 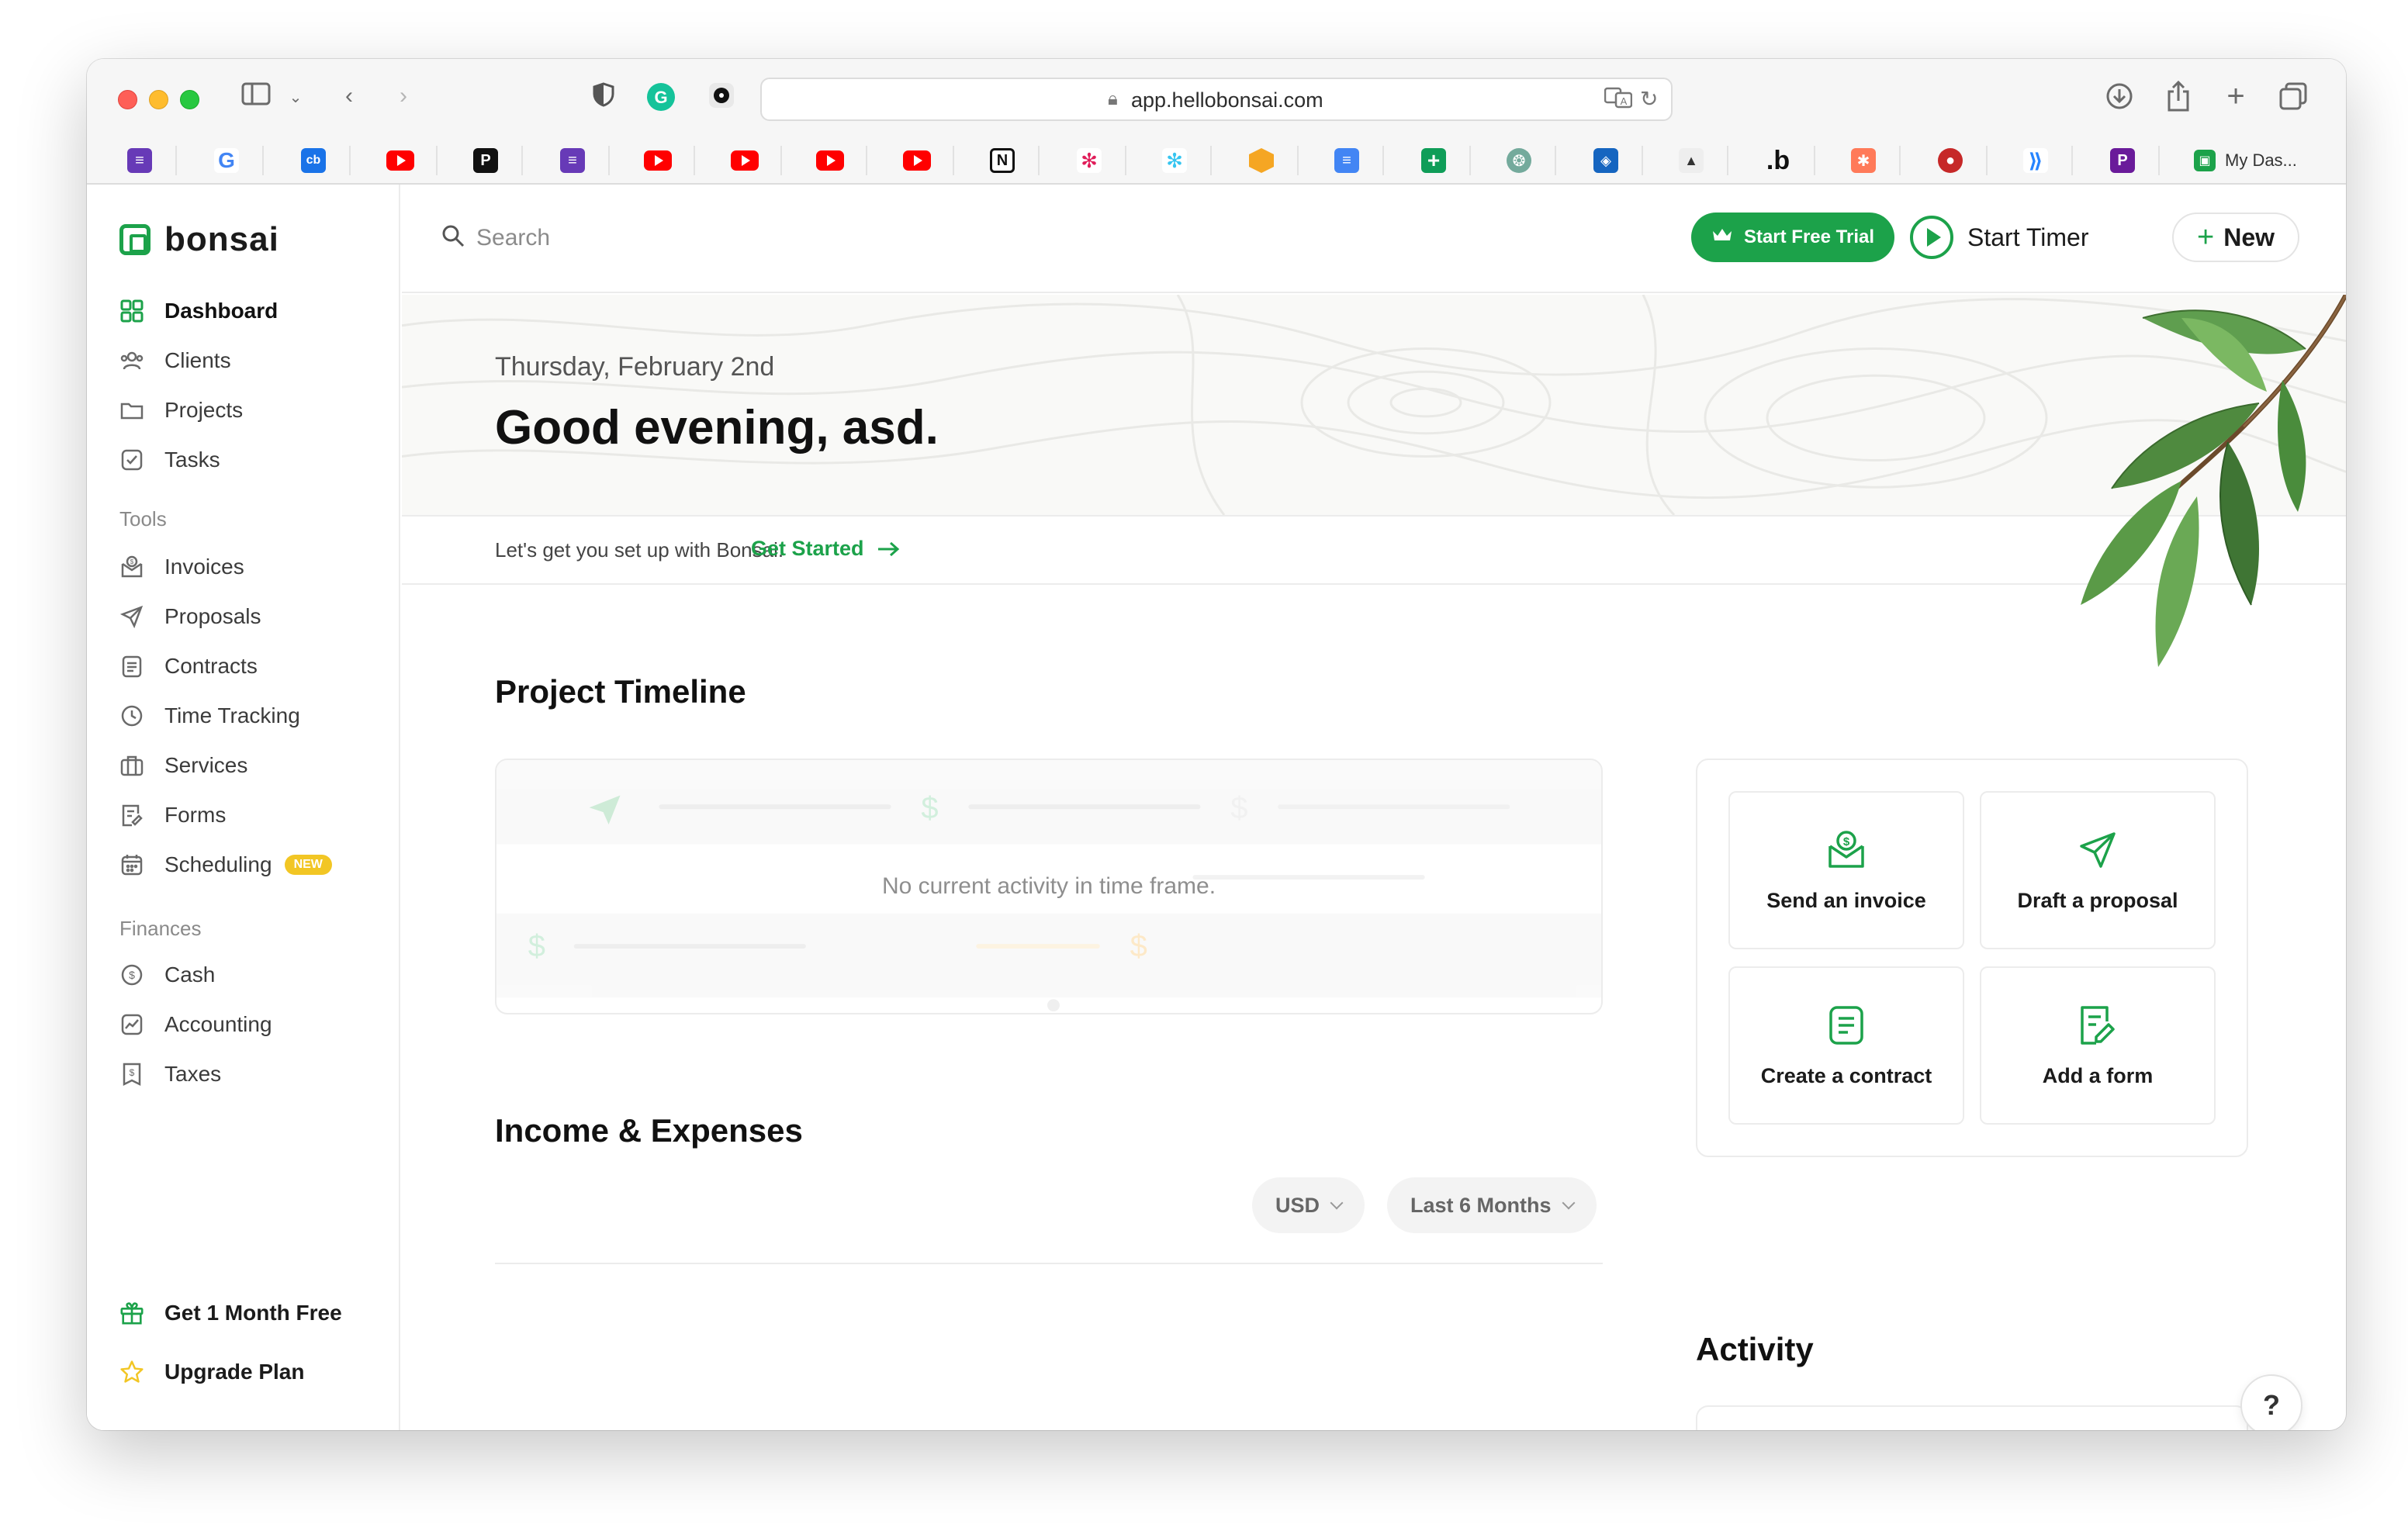 What do you see at coordinates (181, 567) in the screenshot?
I see `sidebar-item-invoices: $ Invoices` at bounding box center [181, 567].